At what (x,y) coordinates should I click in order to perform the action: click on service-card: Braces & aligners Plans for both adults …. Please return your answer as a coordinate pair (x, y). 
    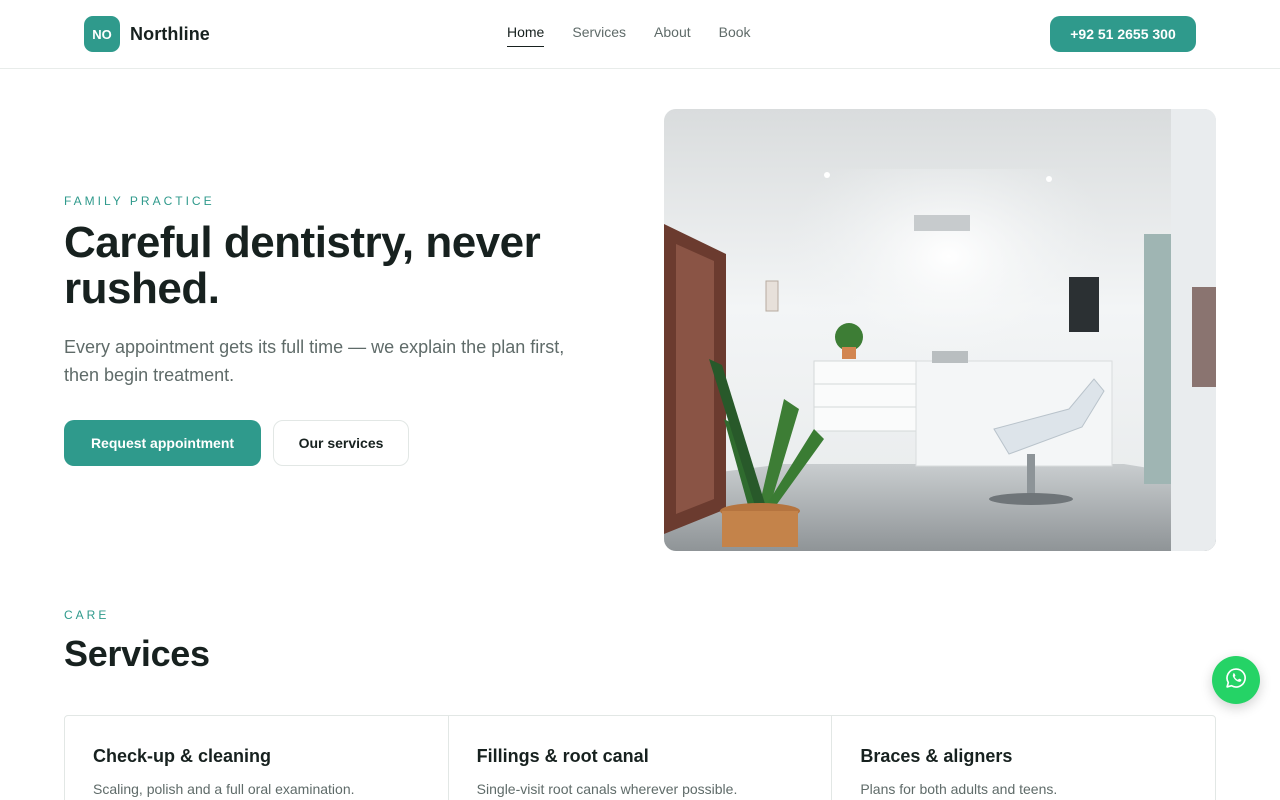
    Looking at the image, I should click on (1023, 758).